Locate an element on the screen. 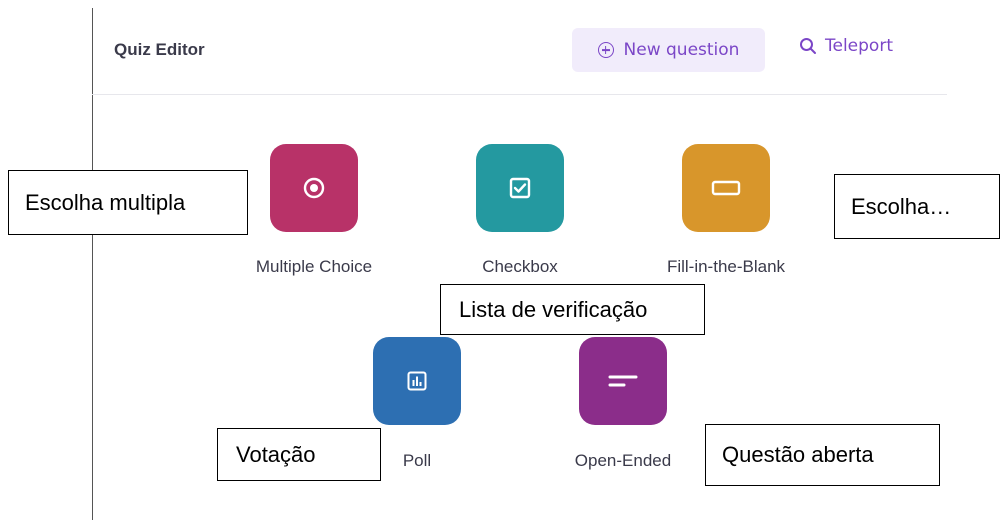 This screenshot has width=1000, height=520. text-lines-icon is located at coordinates (623, 381).